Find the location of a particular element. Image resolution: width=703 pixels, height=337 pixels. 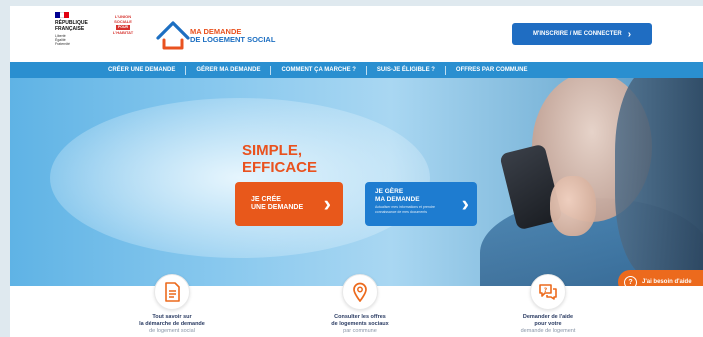

nav-item-create: CRÉER UNE DEMANDE is located at coordinates (141, 70).